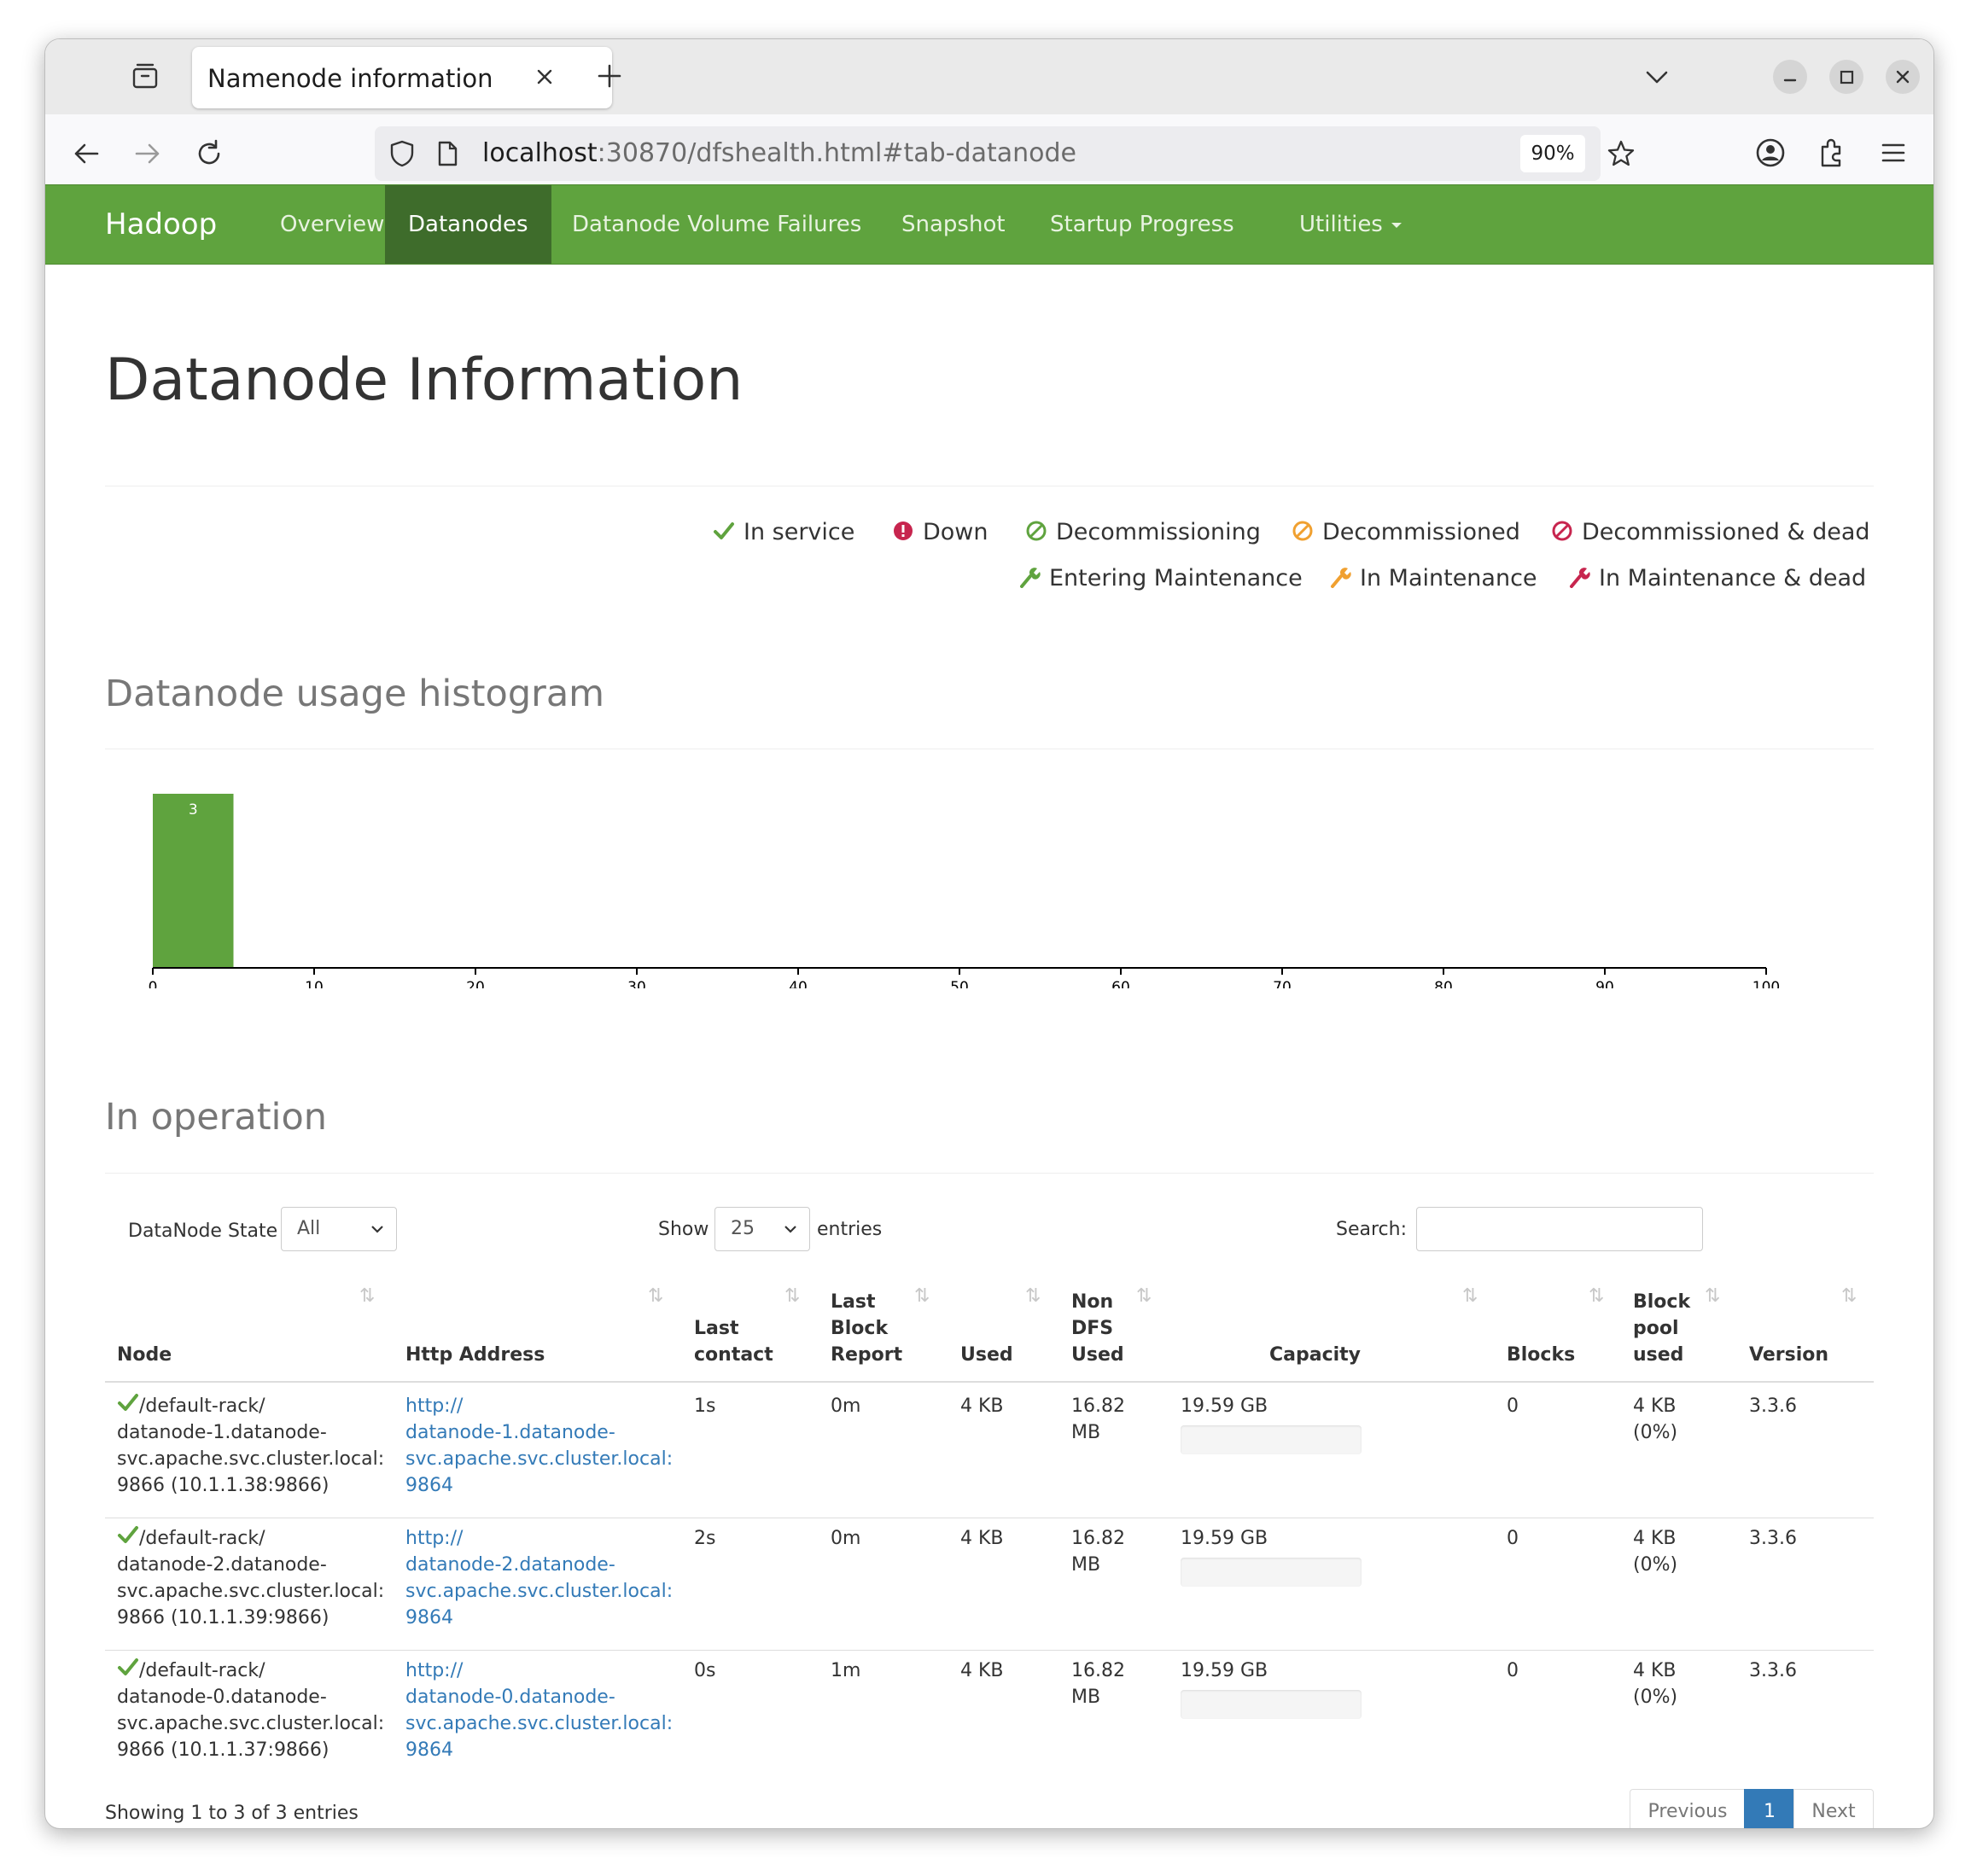 Image resolution: width=1977 pixels, height=1876 pixels. I want to click on header-used: Used, so click(987, 1355).